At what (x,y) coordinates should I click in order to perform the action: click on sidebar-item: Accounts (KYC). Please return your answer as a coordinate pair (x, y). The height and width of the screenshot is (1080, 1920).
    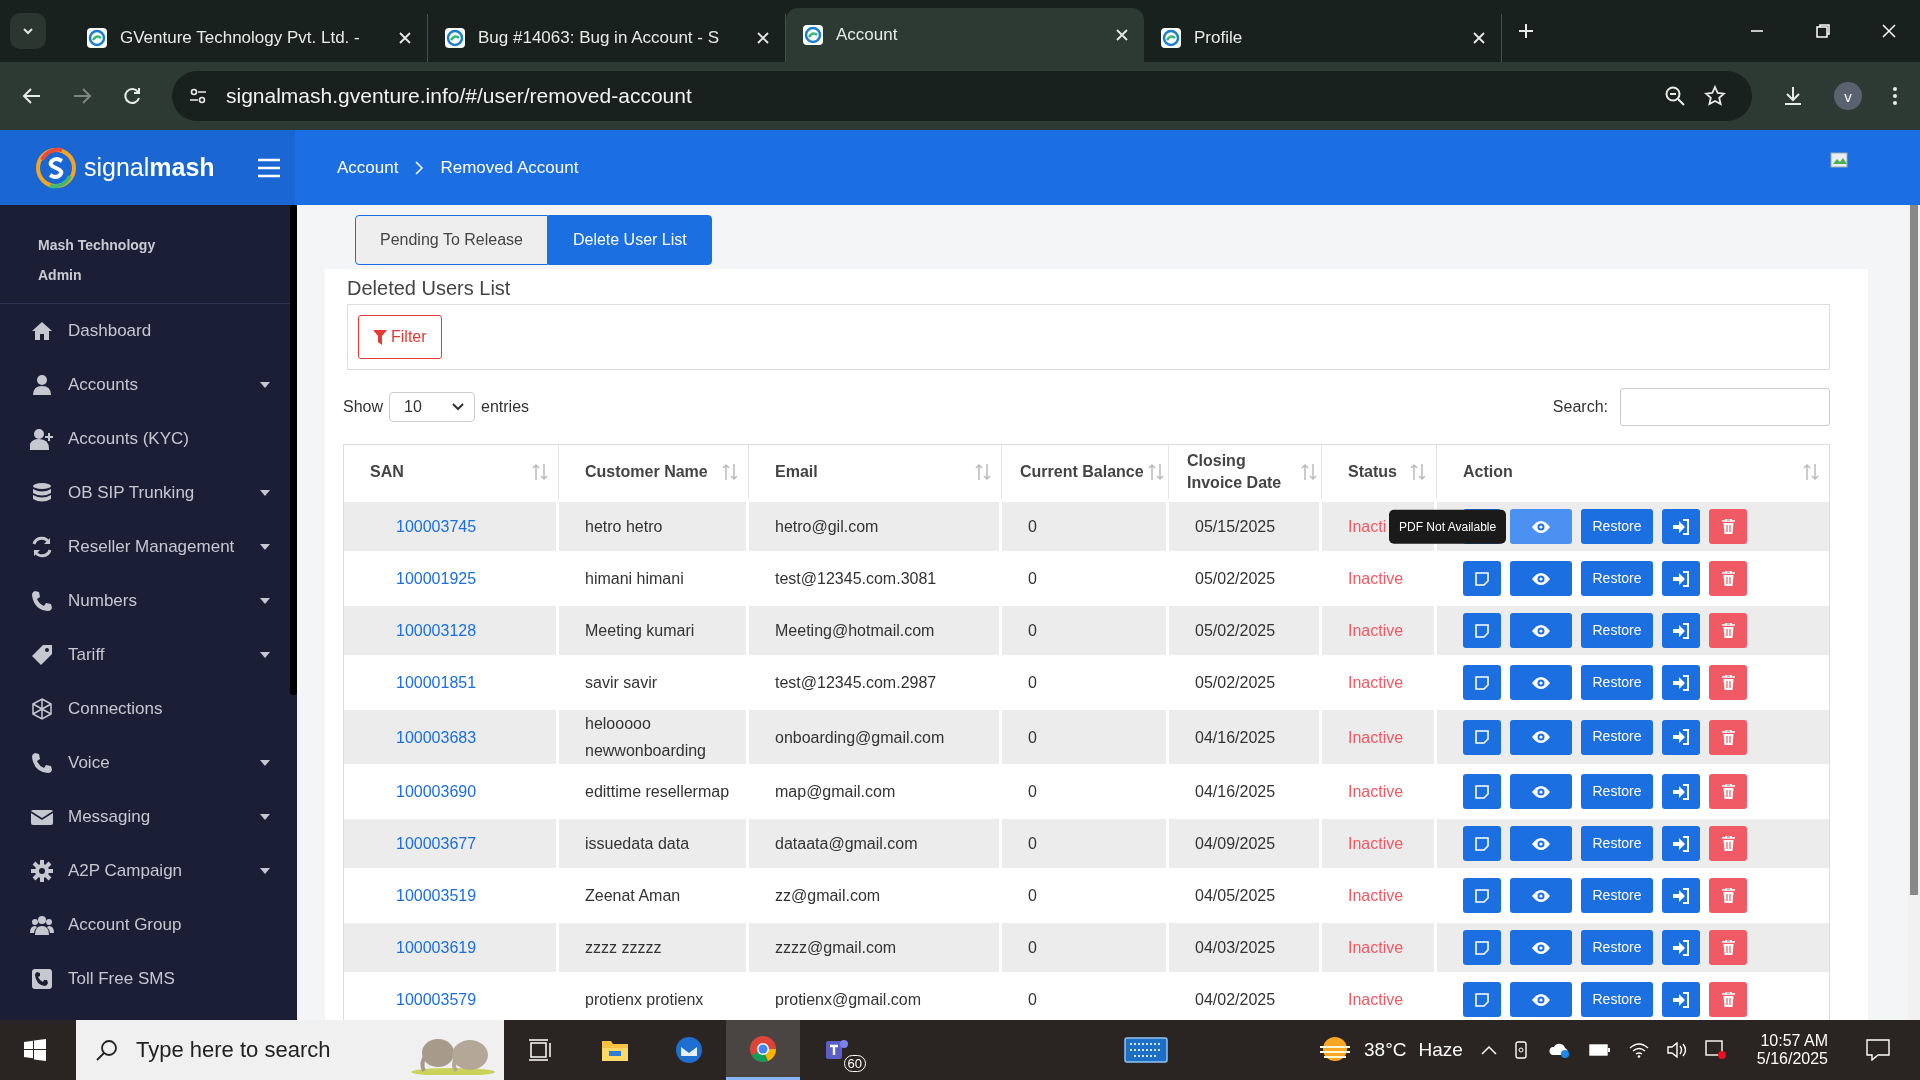
    Looking at the image, I should click on (145, 439).